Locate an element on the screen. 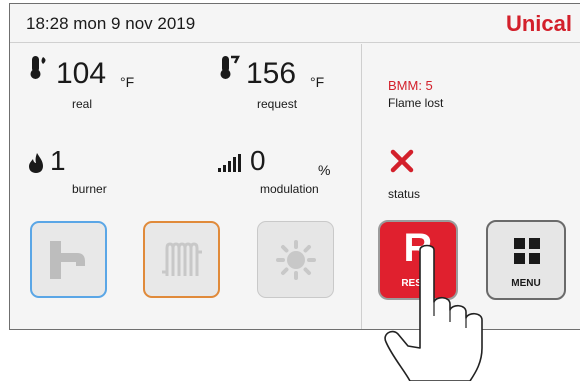 The width and height of the screenshot is (580, 381). error-message: Flame lost is located at coordinates (416, 103).